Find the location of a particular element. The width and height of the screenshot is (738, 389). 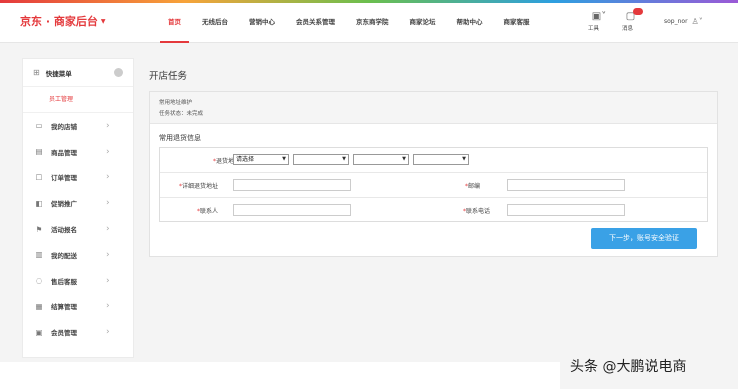

contact-row: *联系人 *联系电话 is located at coordinates (433, 210).